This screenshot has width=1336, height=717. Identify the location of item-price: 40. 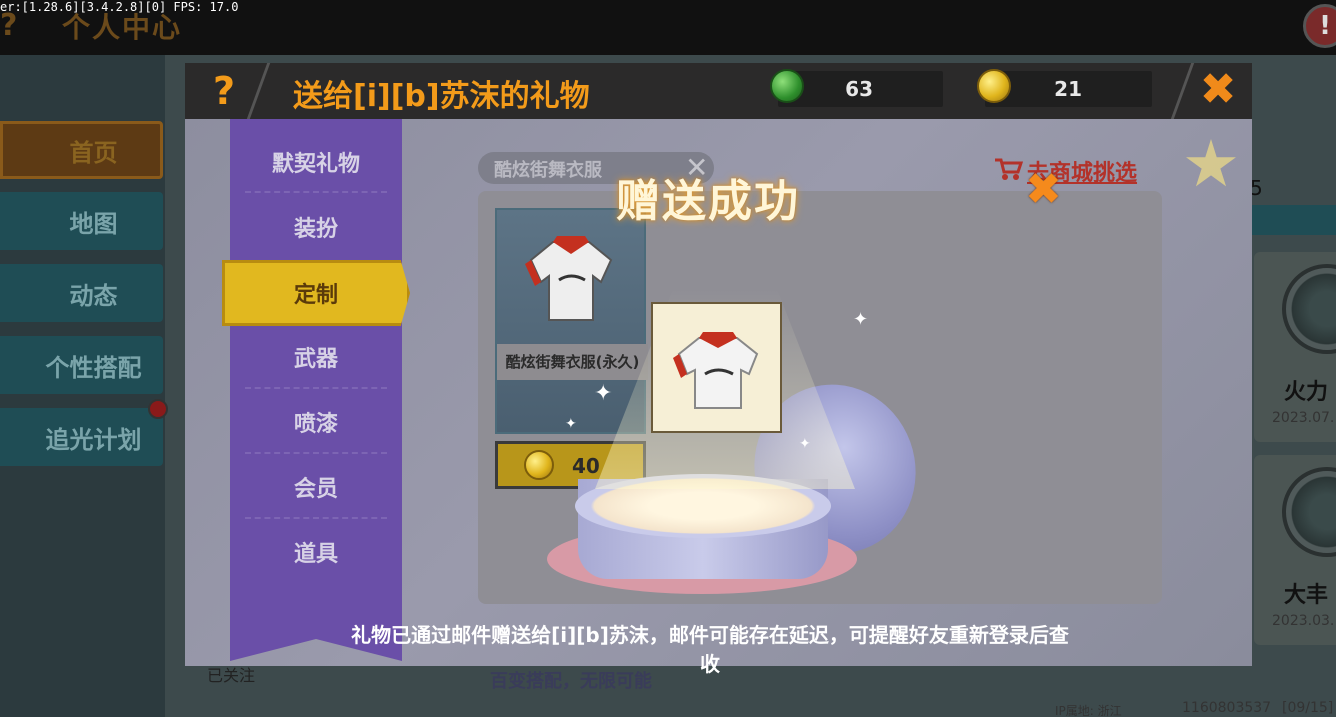
(586, 466).